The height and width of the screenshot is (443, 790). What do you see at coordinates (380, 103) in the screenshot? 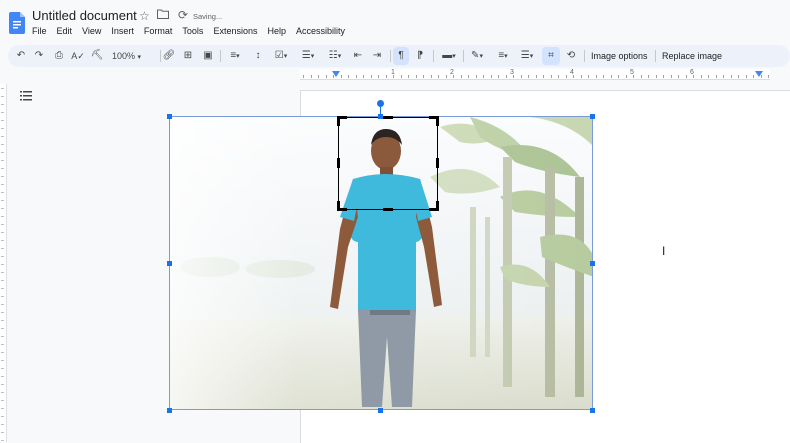
I see `rotate-handle` at bounding box center [380, 103].